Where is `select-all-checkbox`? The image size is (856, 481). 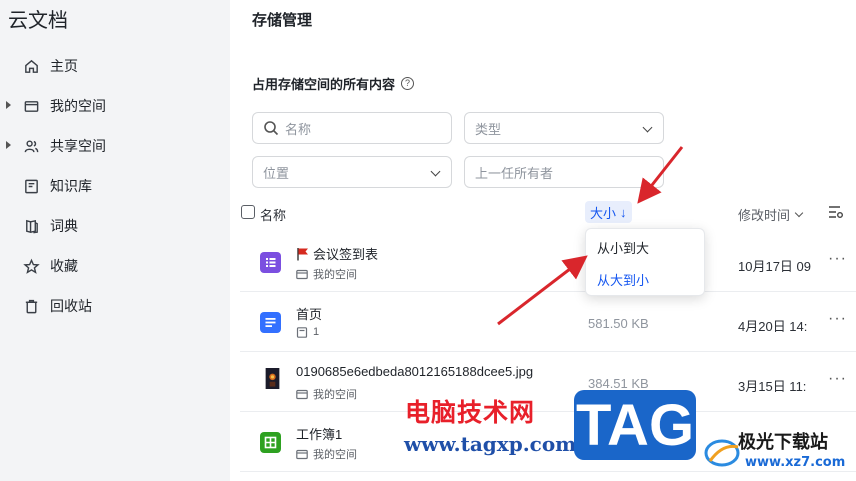 select-all-checkbox is located at coordinates (248, 212).